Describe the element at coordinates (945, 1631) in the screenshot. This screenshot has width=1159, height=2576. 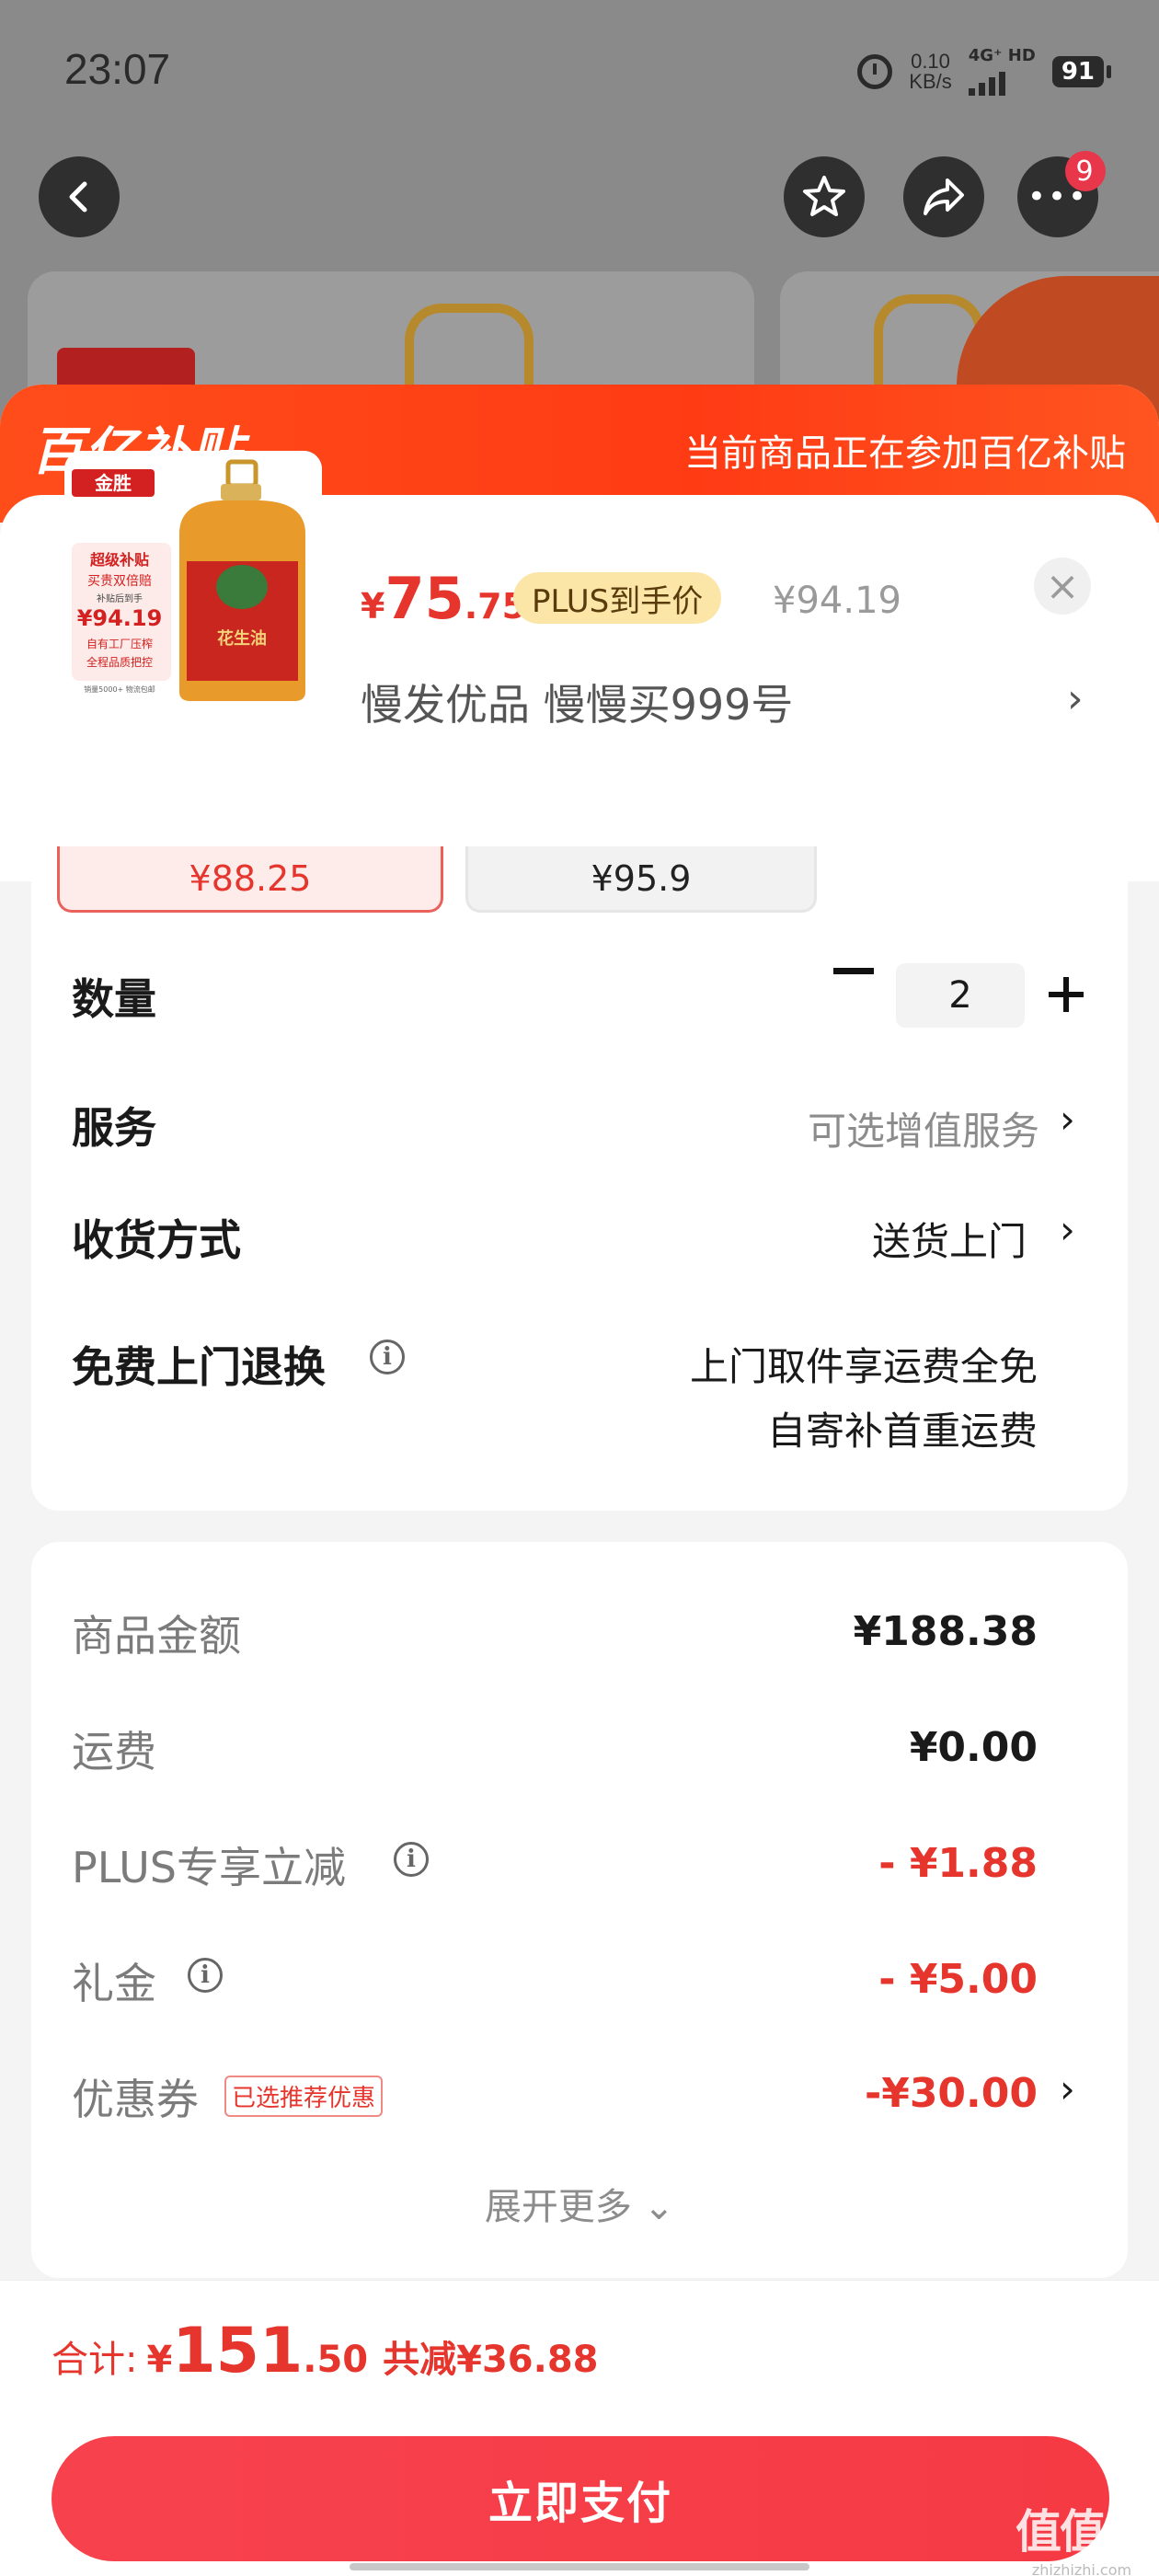
I see `goods-amount-value: ¥188.38` at that location.